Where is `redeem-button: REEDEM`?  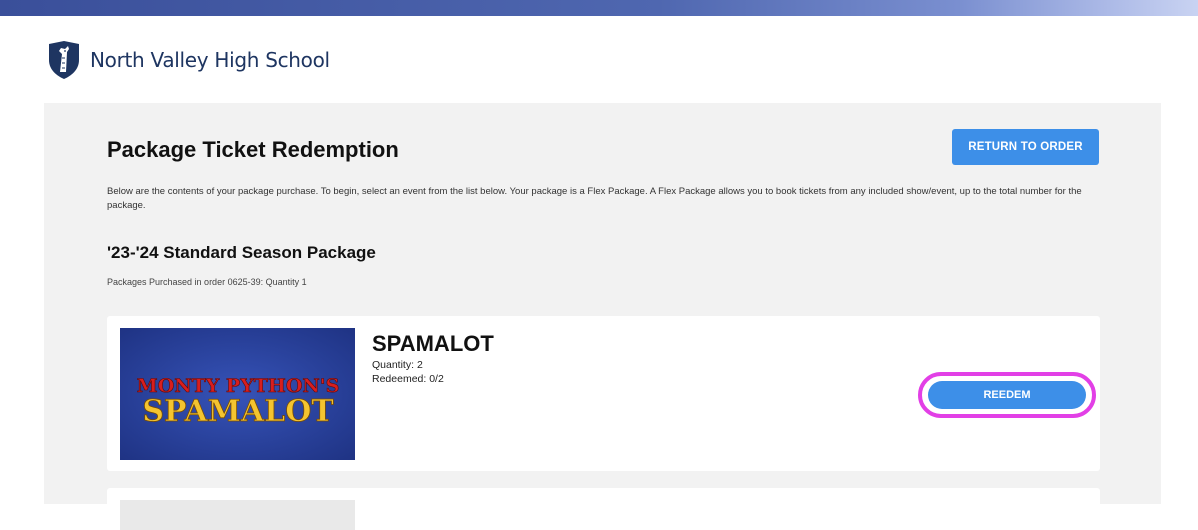 redeem-button: REEDEM is located at coordinates (1007, 395).